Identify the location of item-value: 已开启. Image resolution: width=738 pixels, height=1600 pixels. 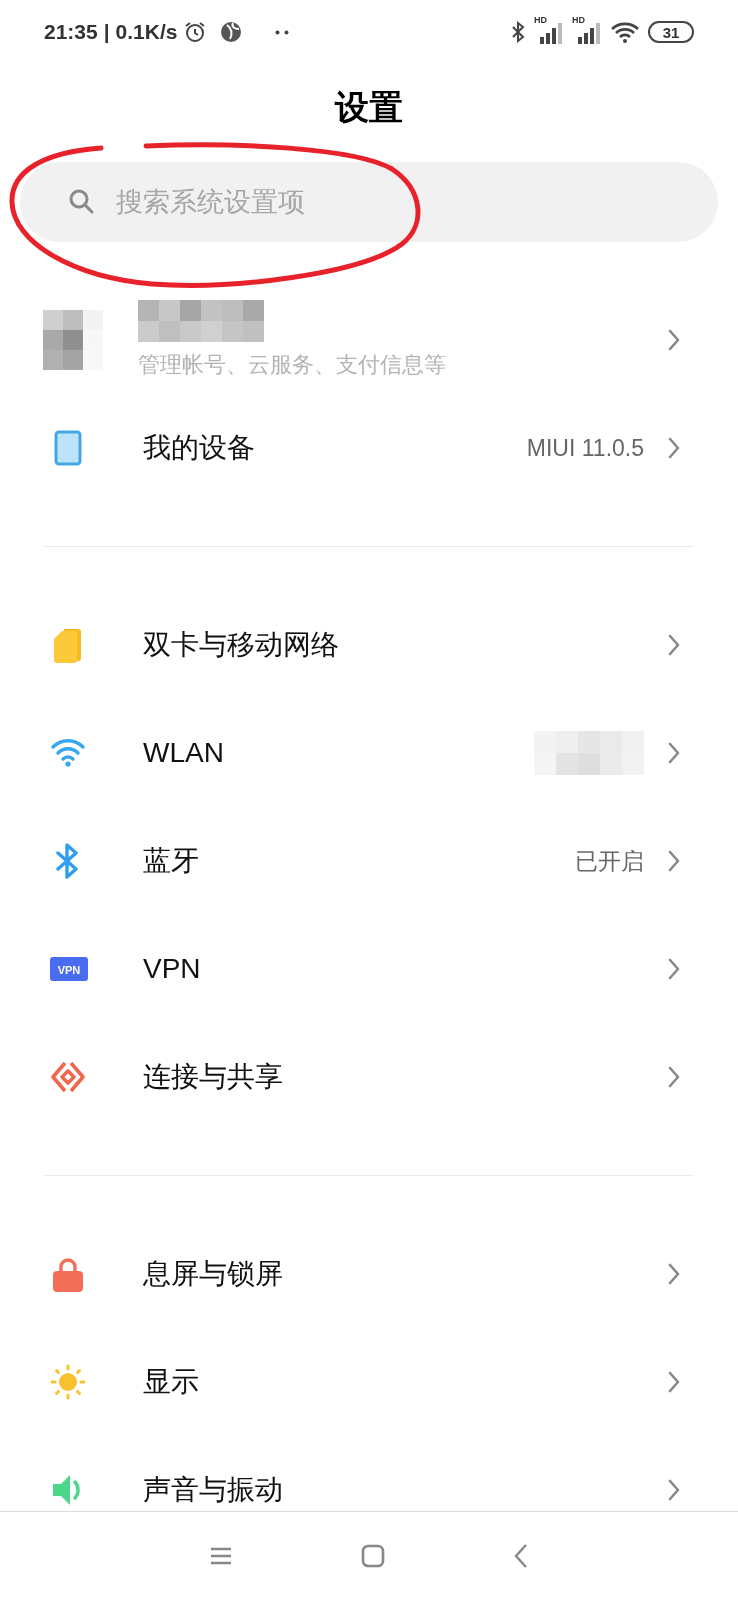
(609, 861).